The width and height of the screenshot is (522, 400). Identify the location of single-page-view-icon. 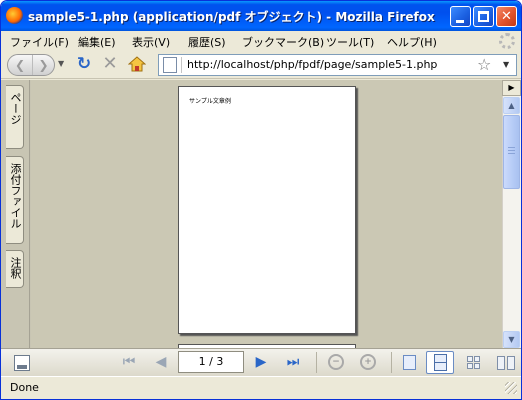
(409, 362).